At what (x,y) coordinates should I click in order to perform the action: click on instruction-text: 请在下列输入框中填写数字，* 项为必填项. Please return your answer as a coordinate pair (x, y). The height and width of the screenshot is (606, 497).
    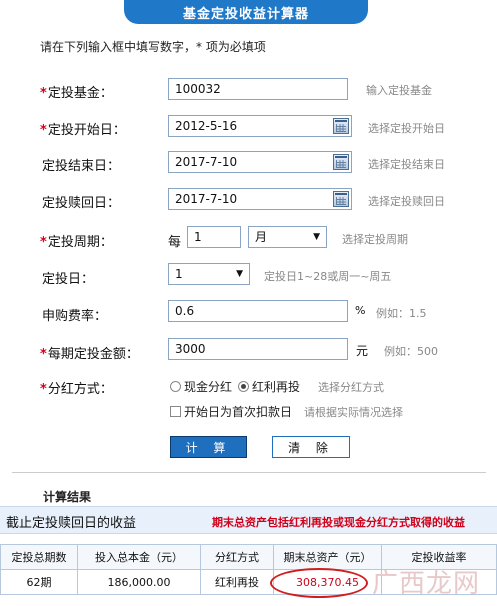
    Looking at the image, I should click on (153, 47).